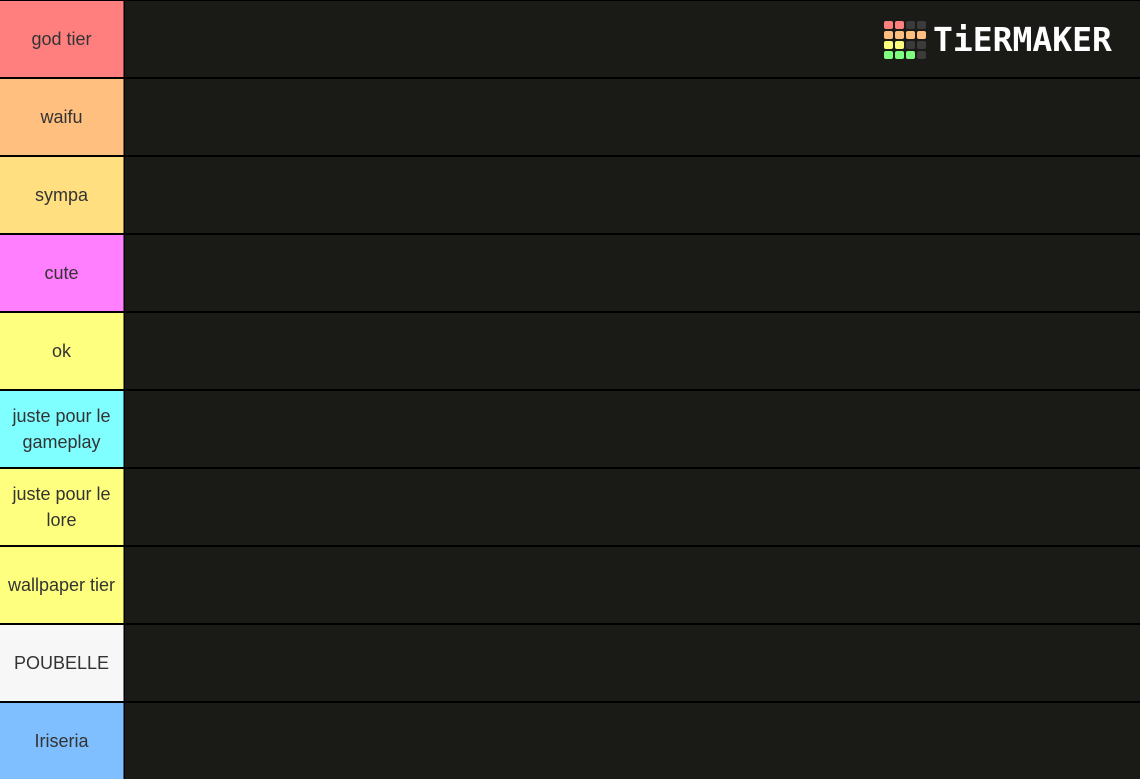  Describe the element at coordinates (62, 195) in the screenshot. I see `tier-label: sympa` at that location.